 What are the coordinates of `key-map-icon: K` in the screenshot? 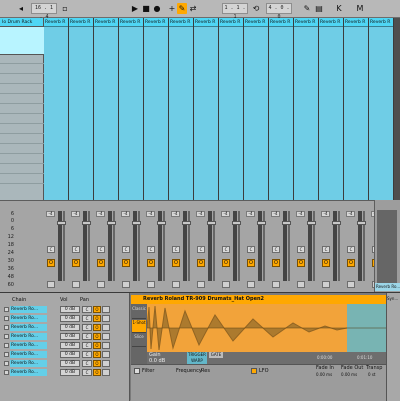 It's located at (339, 8).